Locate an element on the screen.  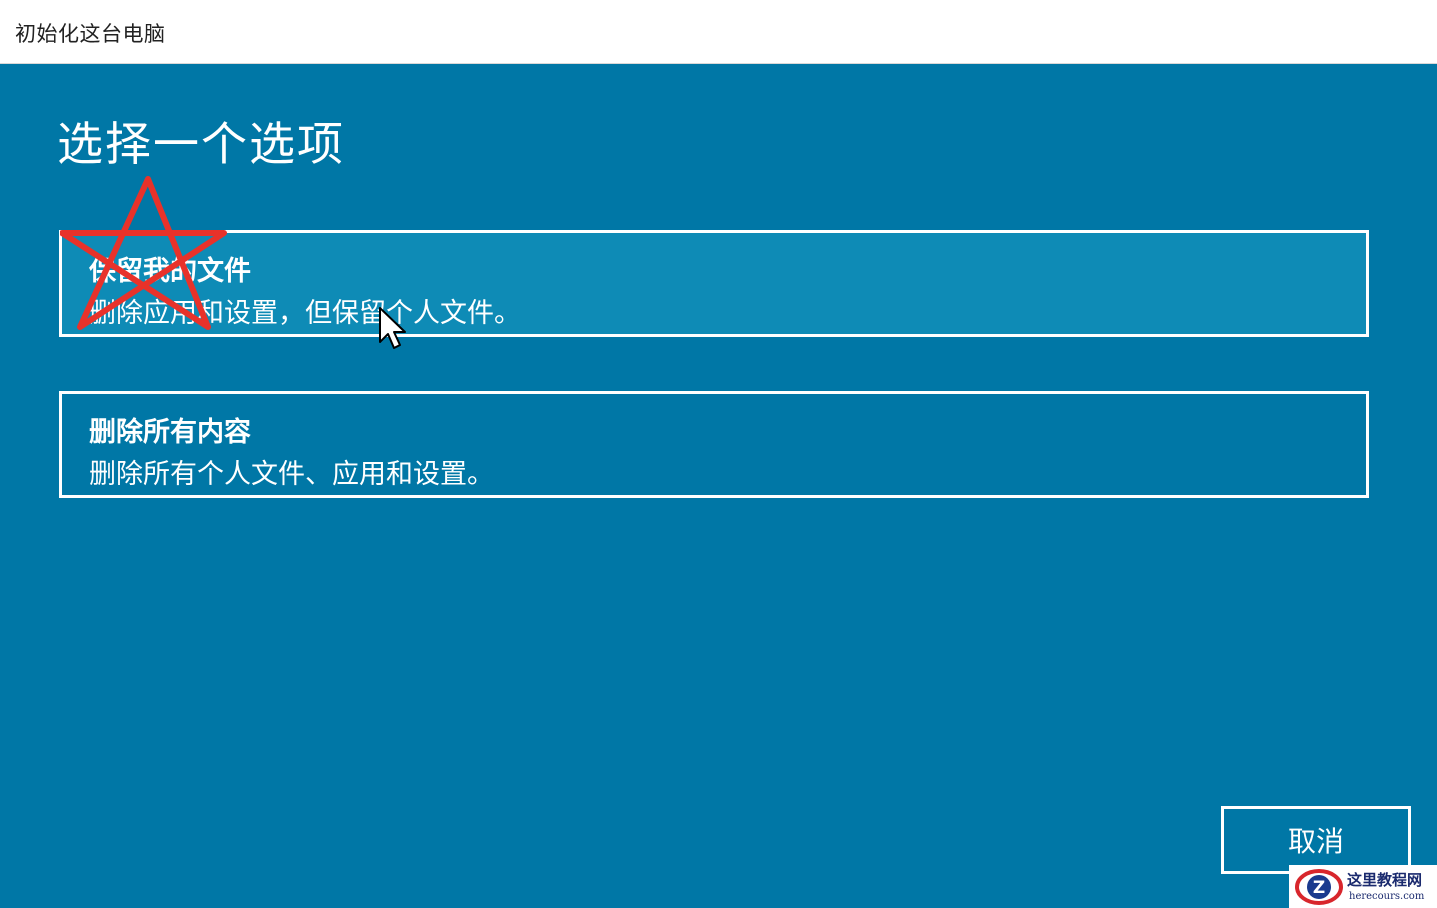
site-watermark: Z 这里教程网 herecours.com is located at coordinates (1363, 886).